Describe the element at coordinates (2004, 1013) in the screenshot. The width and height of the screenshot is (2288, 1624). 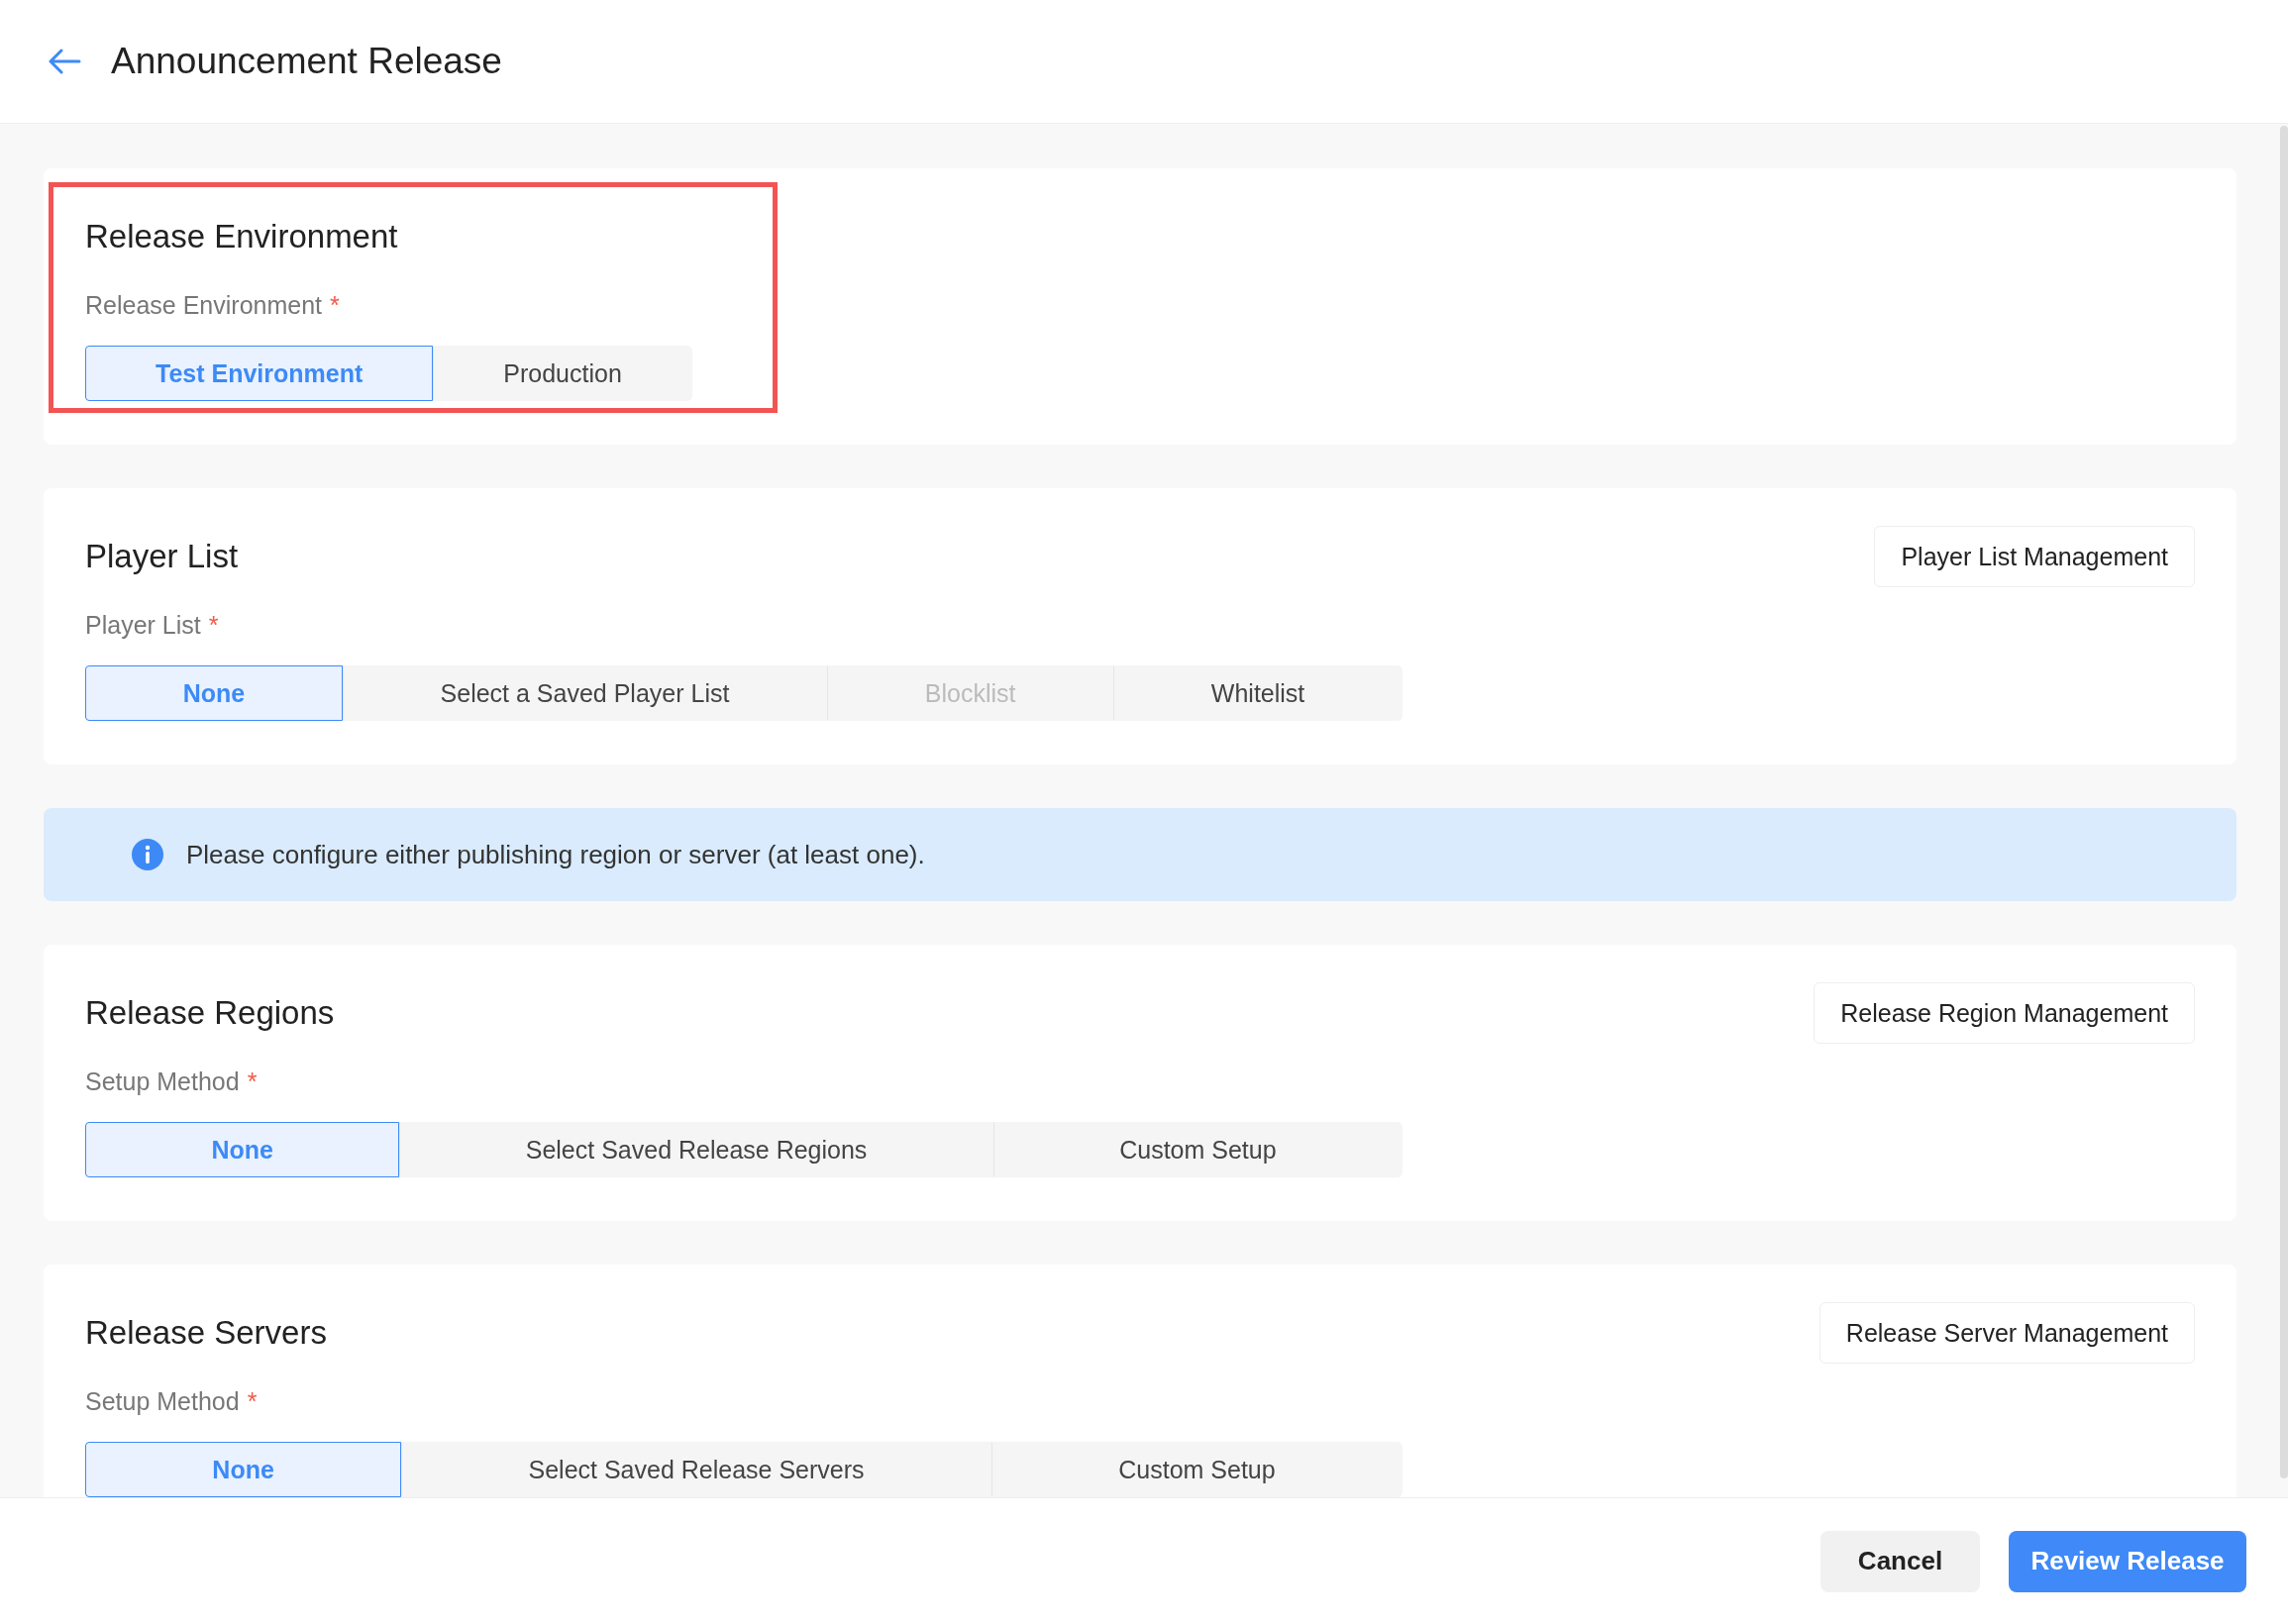
I see `management-button: Release Region Management` at that location.